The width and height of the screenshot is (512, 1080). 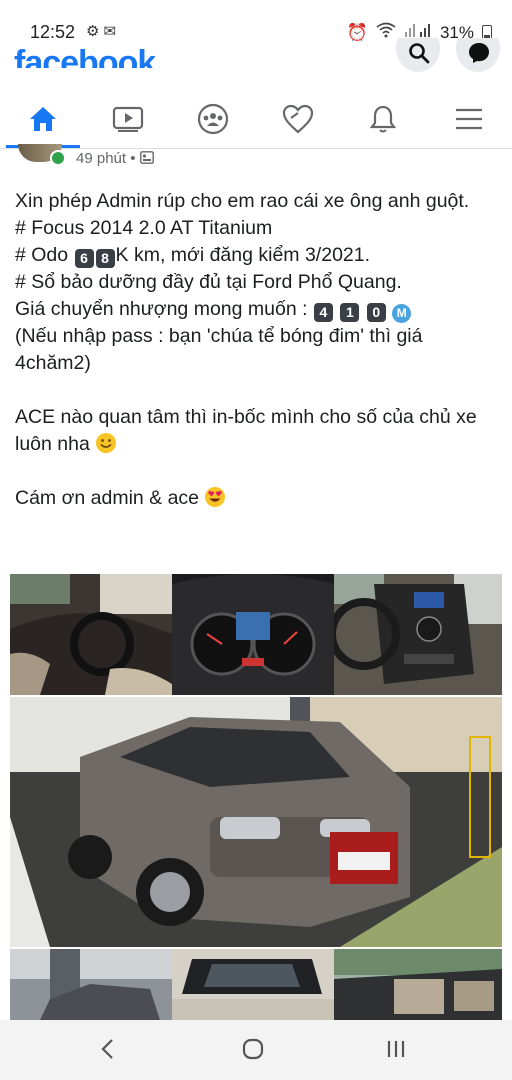 I want to click on dating-icon, so click(x=298, y=119).